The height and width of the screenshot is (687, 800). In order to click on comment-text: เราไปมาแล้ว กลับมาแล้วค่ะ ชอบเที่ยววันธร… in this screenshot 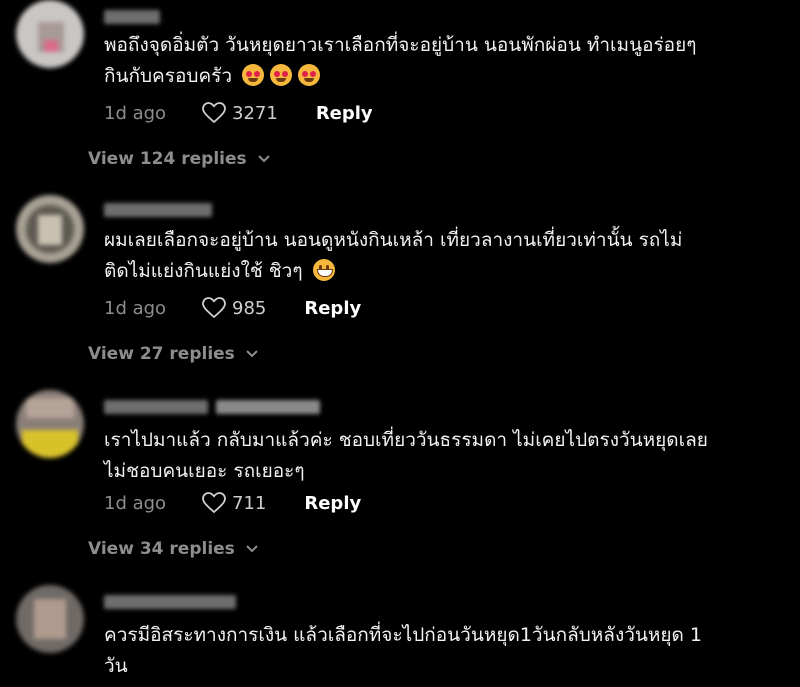, I will do `click(406, 455)`.